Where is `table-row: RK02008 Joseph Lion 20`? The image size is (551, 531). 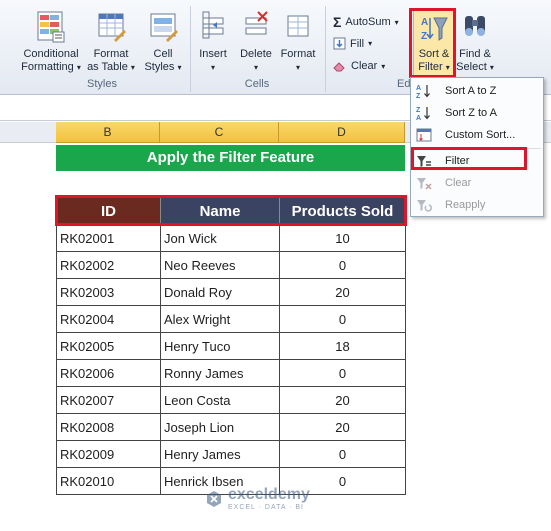 table-row: RK02008 Joseph Lion 20 is located at coordinates (231, 427).